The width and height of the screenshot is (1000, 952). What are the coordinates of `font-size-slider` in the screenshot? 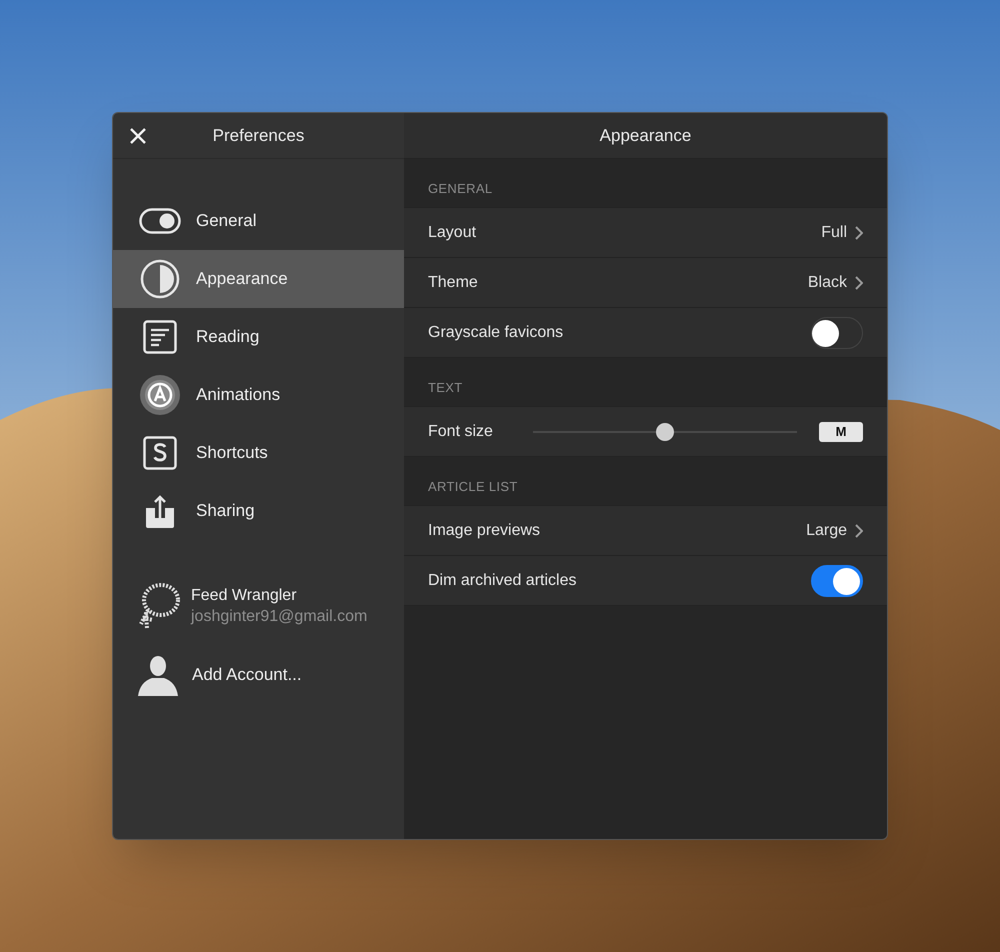 It's located at (664, 431).